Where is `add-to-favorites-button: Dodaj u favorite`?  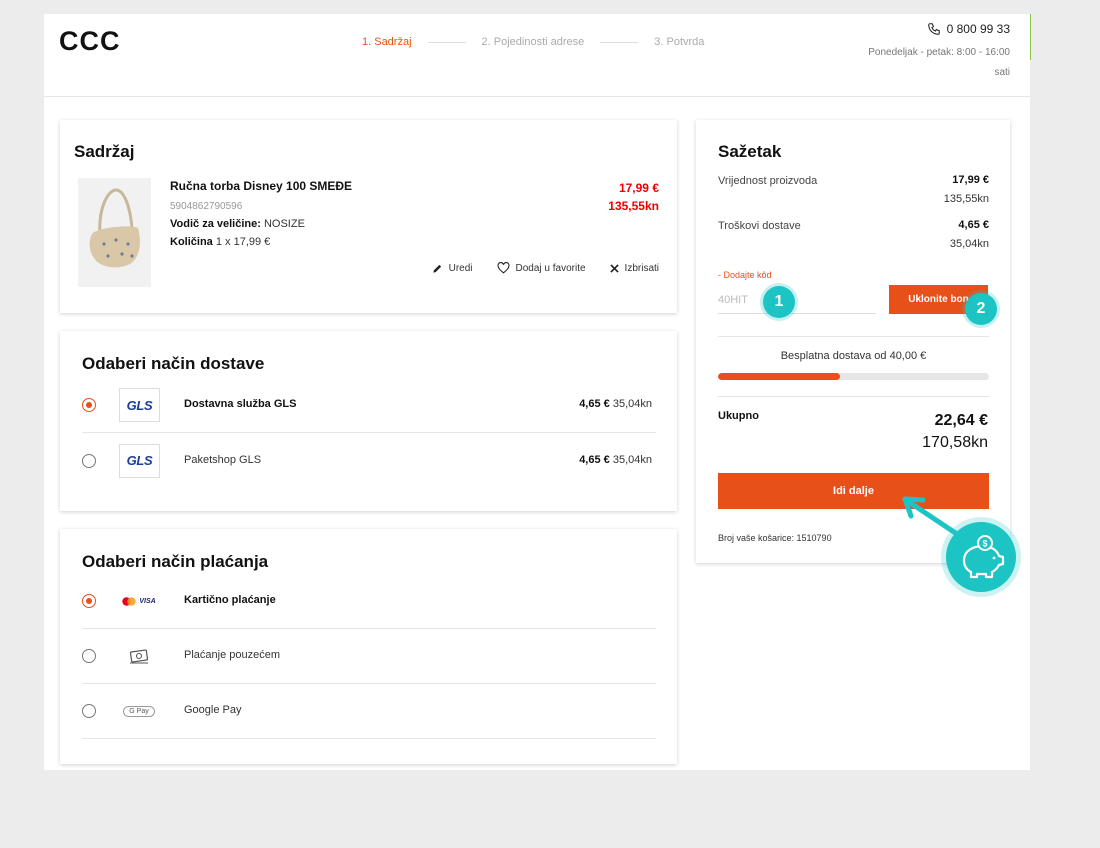 add-to-favorites-button: Dodaj u favorite is located at coordinates (541, 268).